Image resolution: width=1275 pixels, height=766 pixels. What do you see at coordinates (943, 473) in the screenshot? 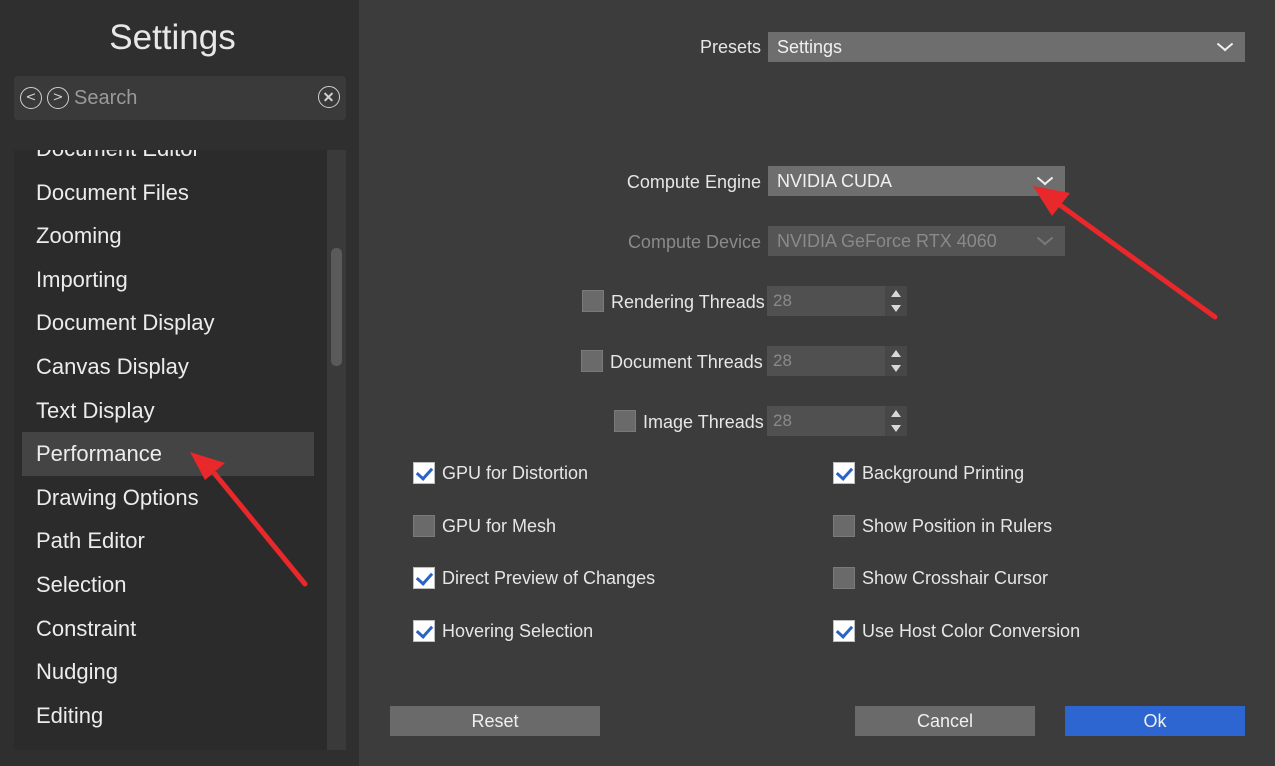
I see `background-printing-label: Background Printing` at bounding box center [943, 473].